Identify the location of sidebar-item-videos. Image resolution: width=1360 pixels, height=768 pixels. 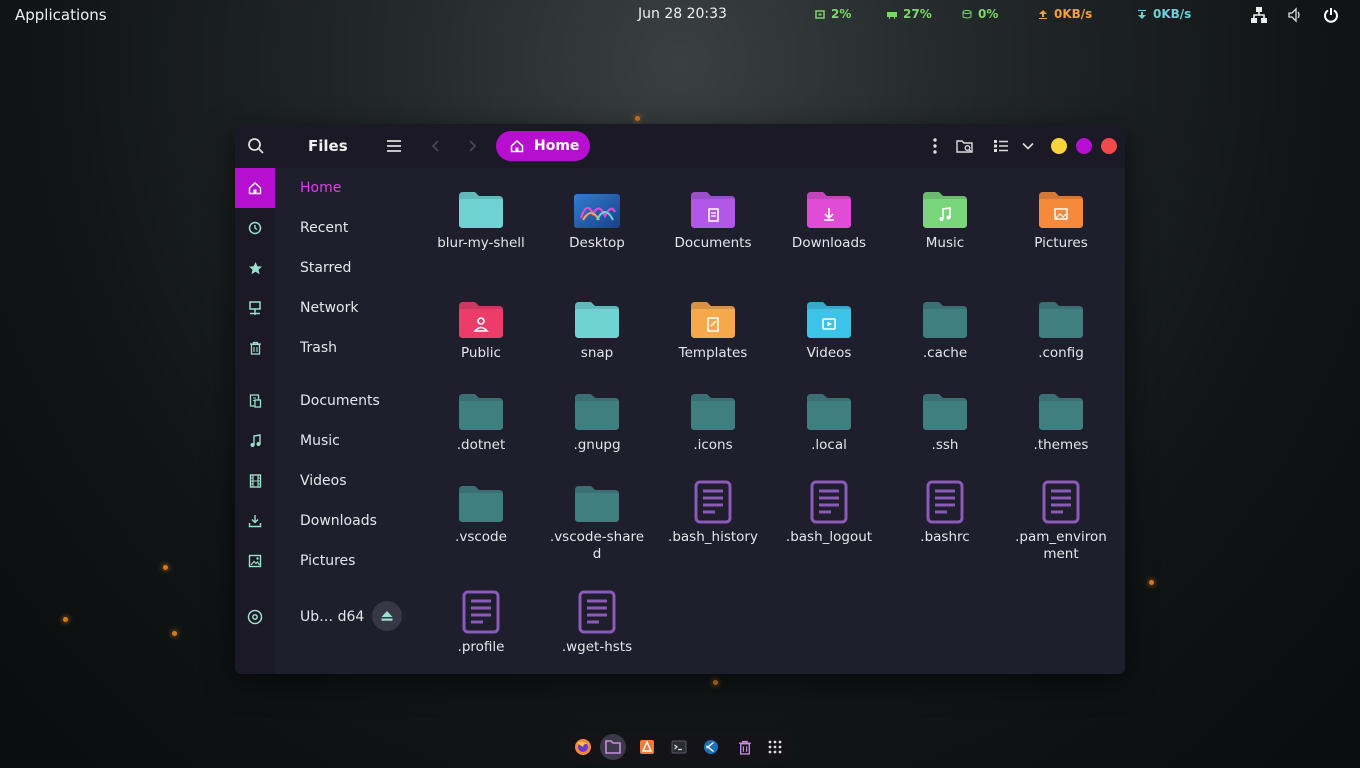
(255, 481).